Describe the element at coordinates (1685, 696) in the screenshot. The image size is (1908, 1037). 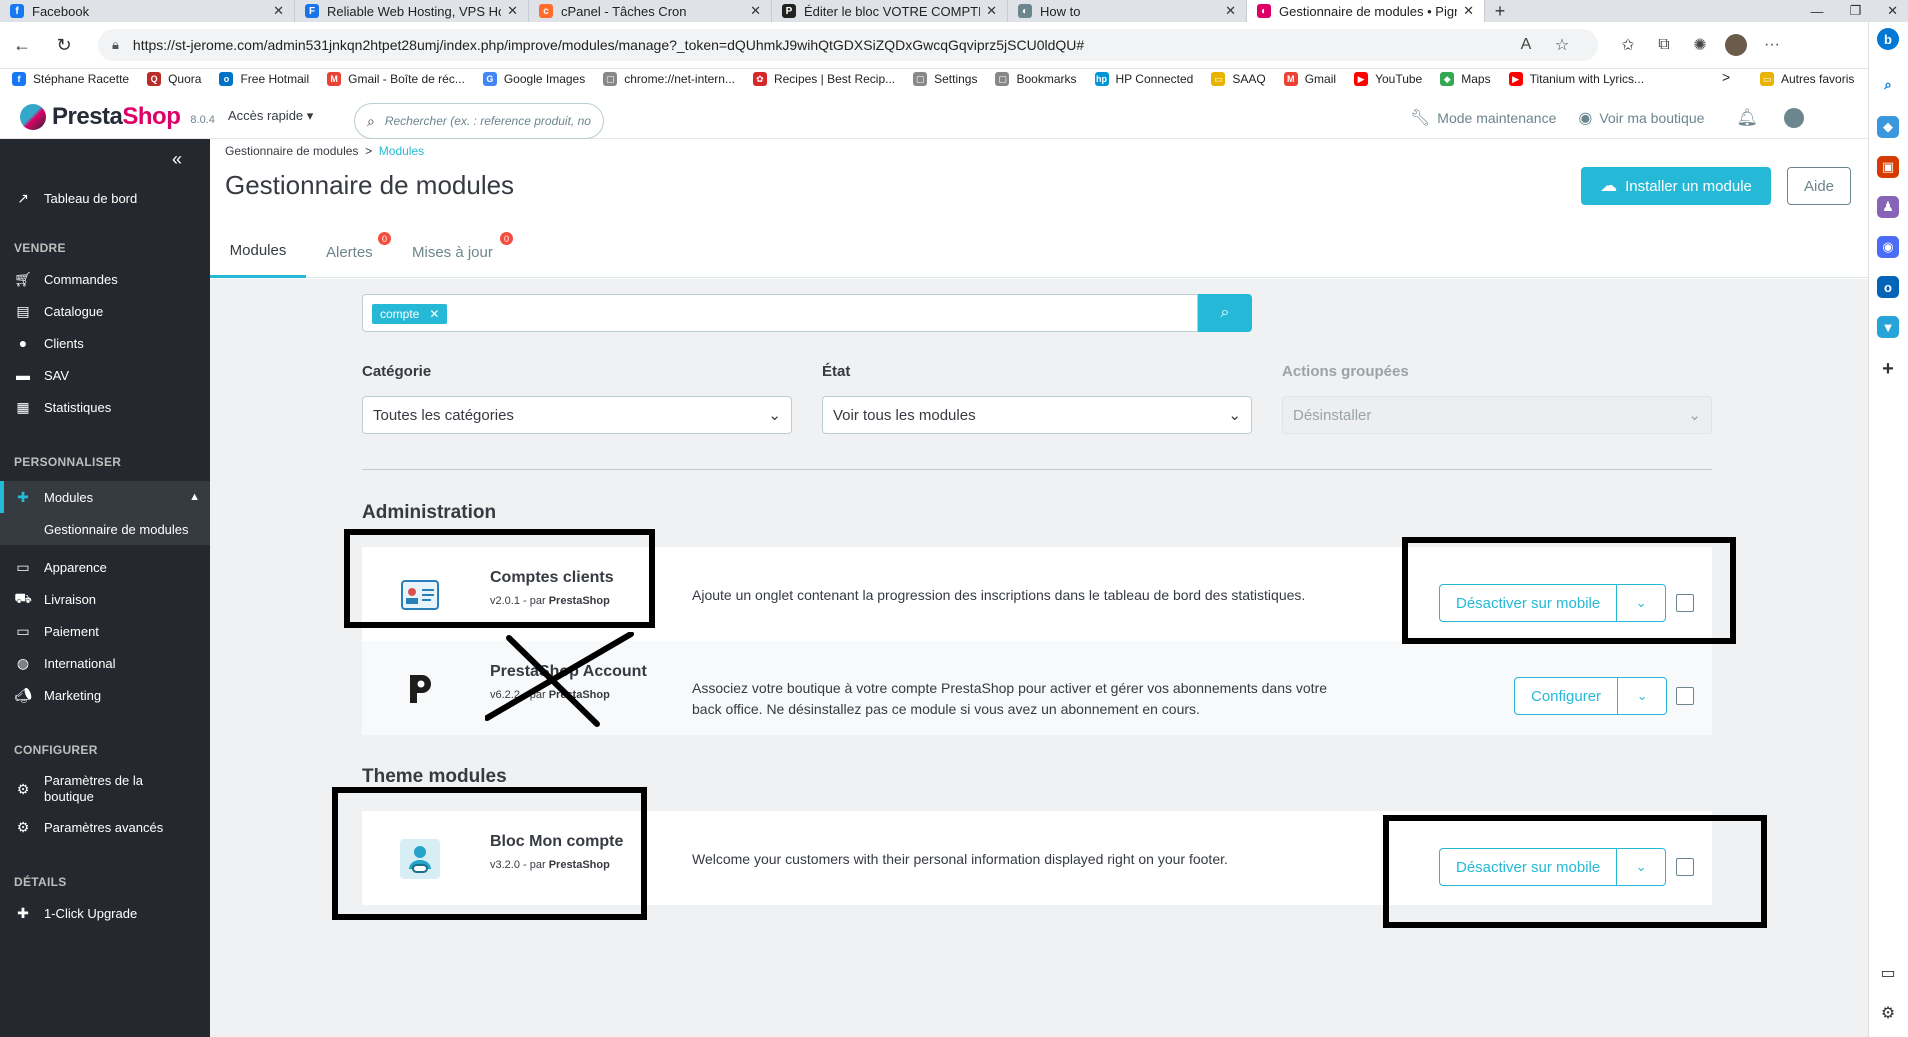
I see `module-select-checkbox` at that location.